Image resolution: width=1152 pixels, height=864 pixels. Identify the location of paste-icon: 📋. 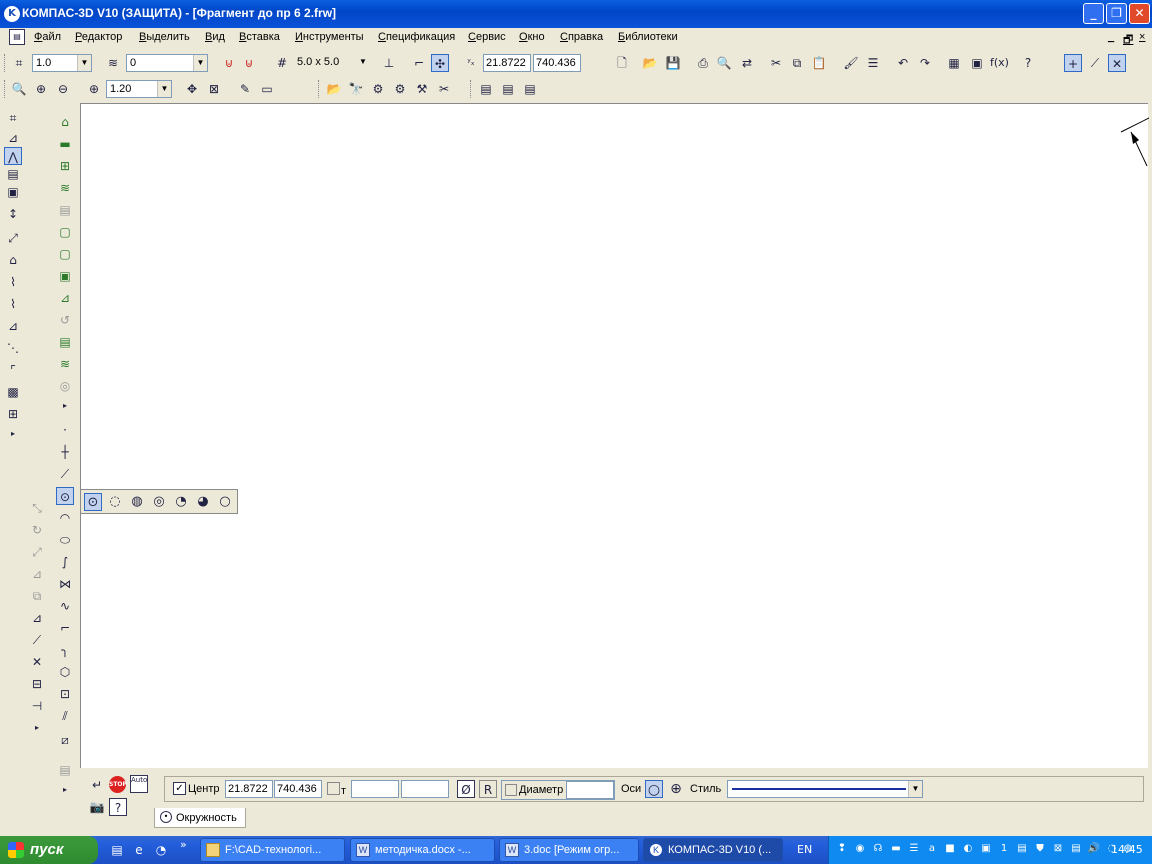
(819, 63).